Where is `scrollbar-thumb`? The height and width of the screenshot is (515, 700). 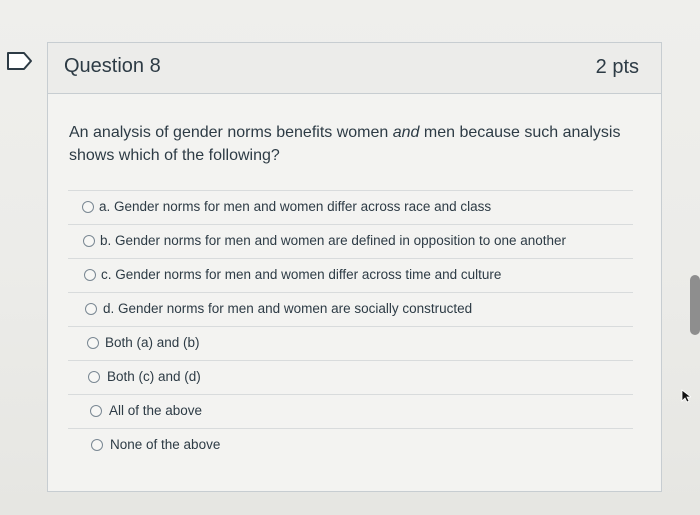
scrollbar-thumb is located at coordinates (695, 305).